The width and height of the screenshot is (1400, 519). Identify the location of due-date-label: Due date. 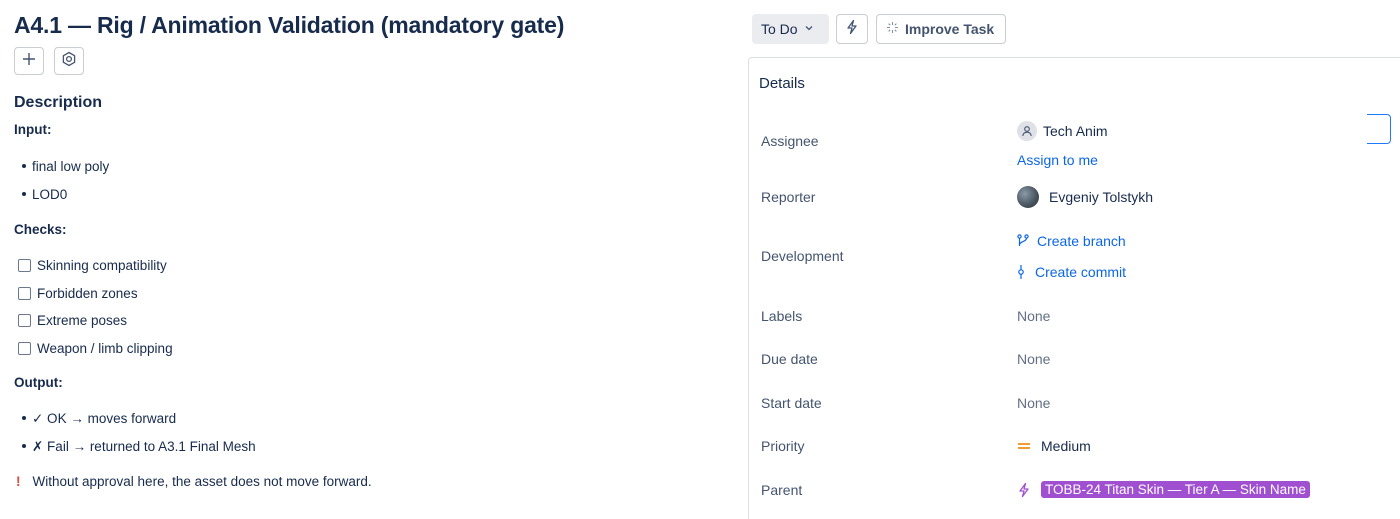
(789, 359).